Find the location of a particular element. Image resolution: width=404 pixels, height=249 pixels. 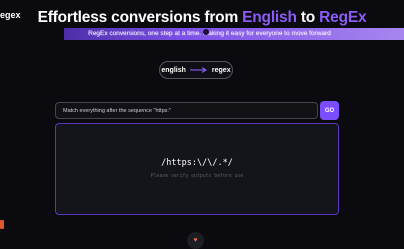

heart-icon: ♥ is located at coordinates (195, 240).